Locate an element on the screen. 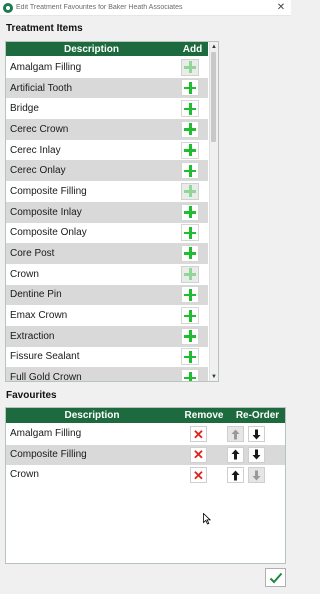 This screenshot has height=594, width=320. table-row: Amalgam Filling is located at coordinates (107, 67).